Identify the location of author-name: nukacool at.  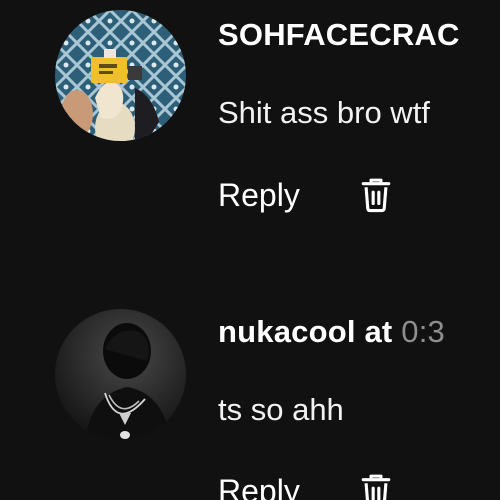
(305, 331).